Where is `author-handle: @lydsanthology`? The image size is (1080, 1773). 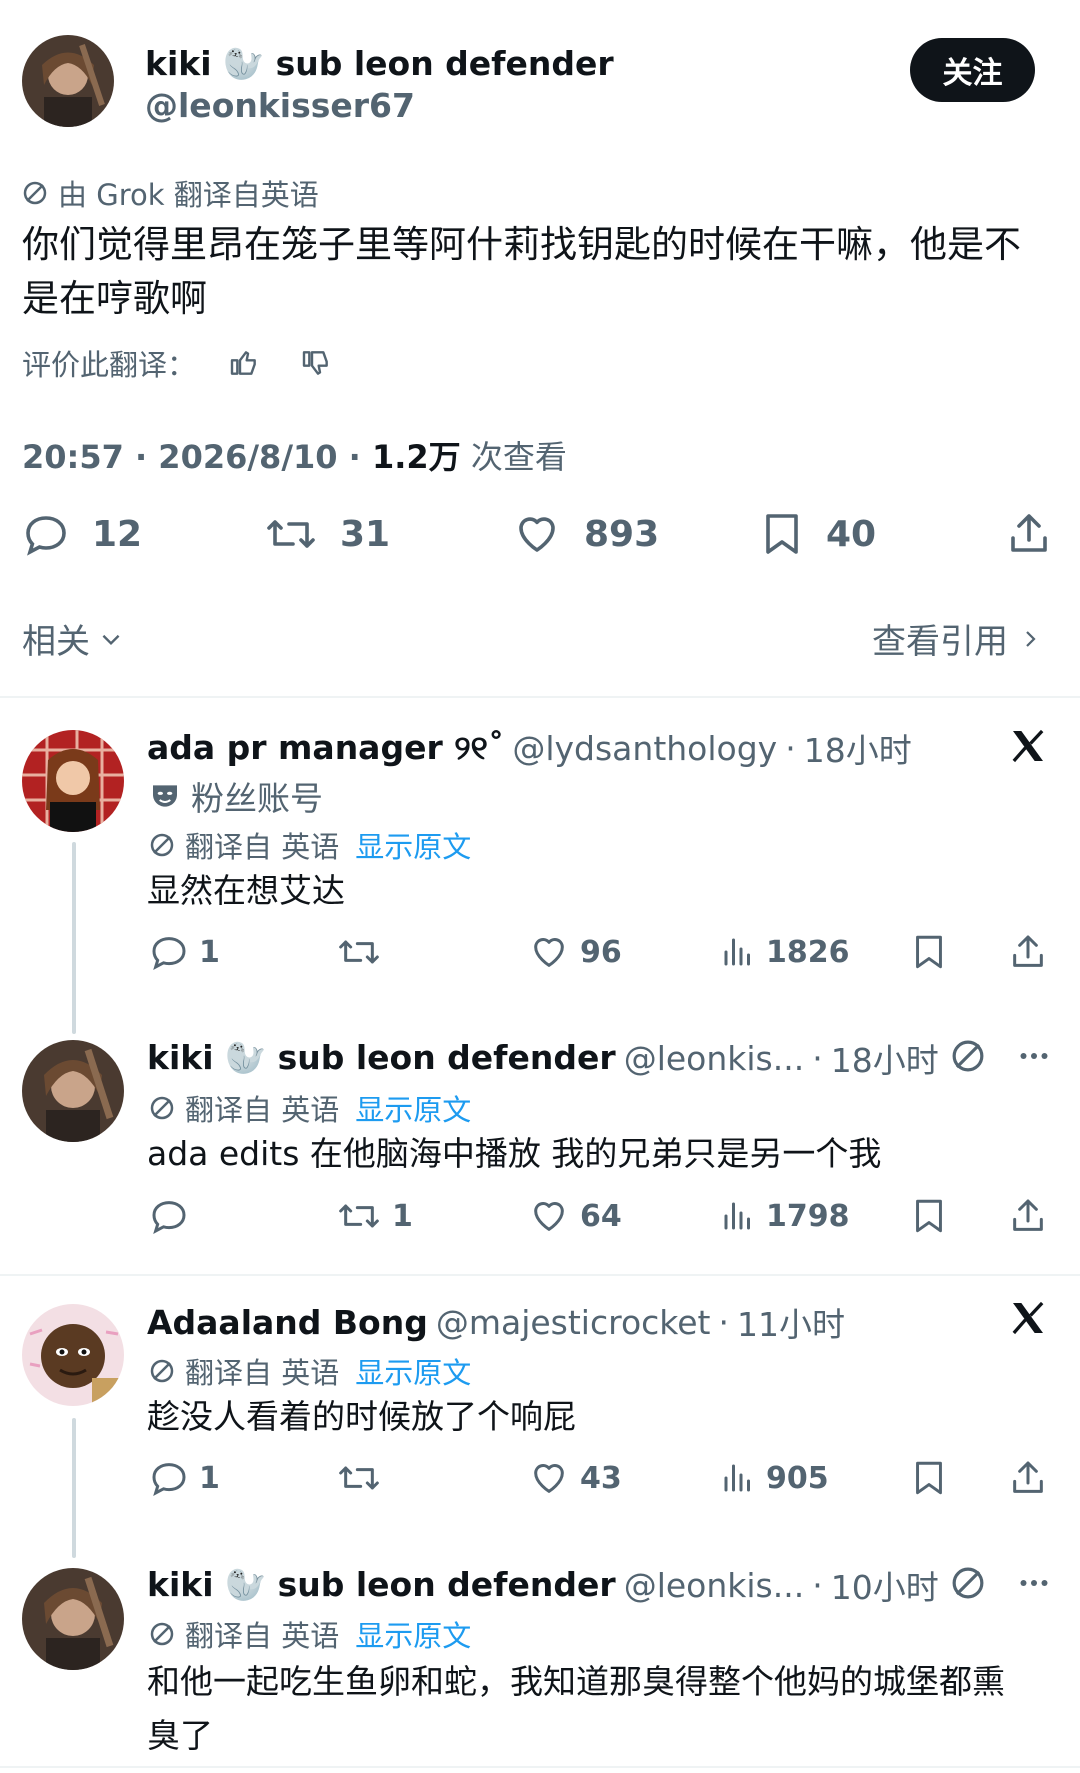
author-handle: @lydsanthology is located at coordinates (644, 748).